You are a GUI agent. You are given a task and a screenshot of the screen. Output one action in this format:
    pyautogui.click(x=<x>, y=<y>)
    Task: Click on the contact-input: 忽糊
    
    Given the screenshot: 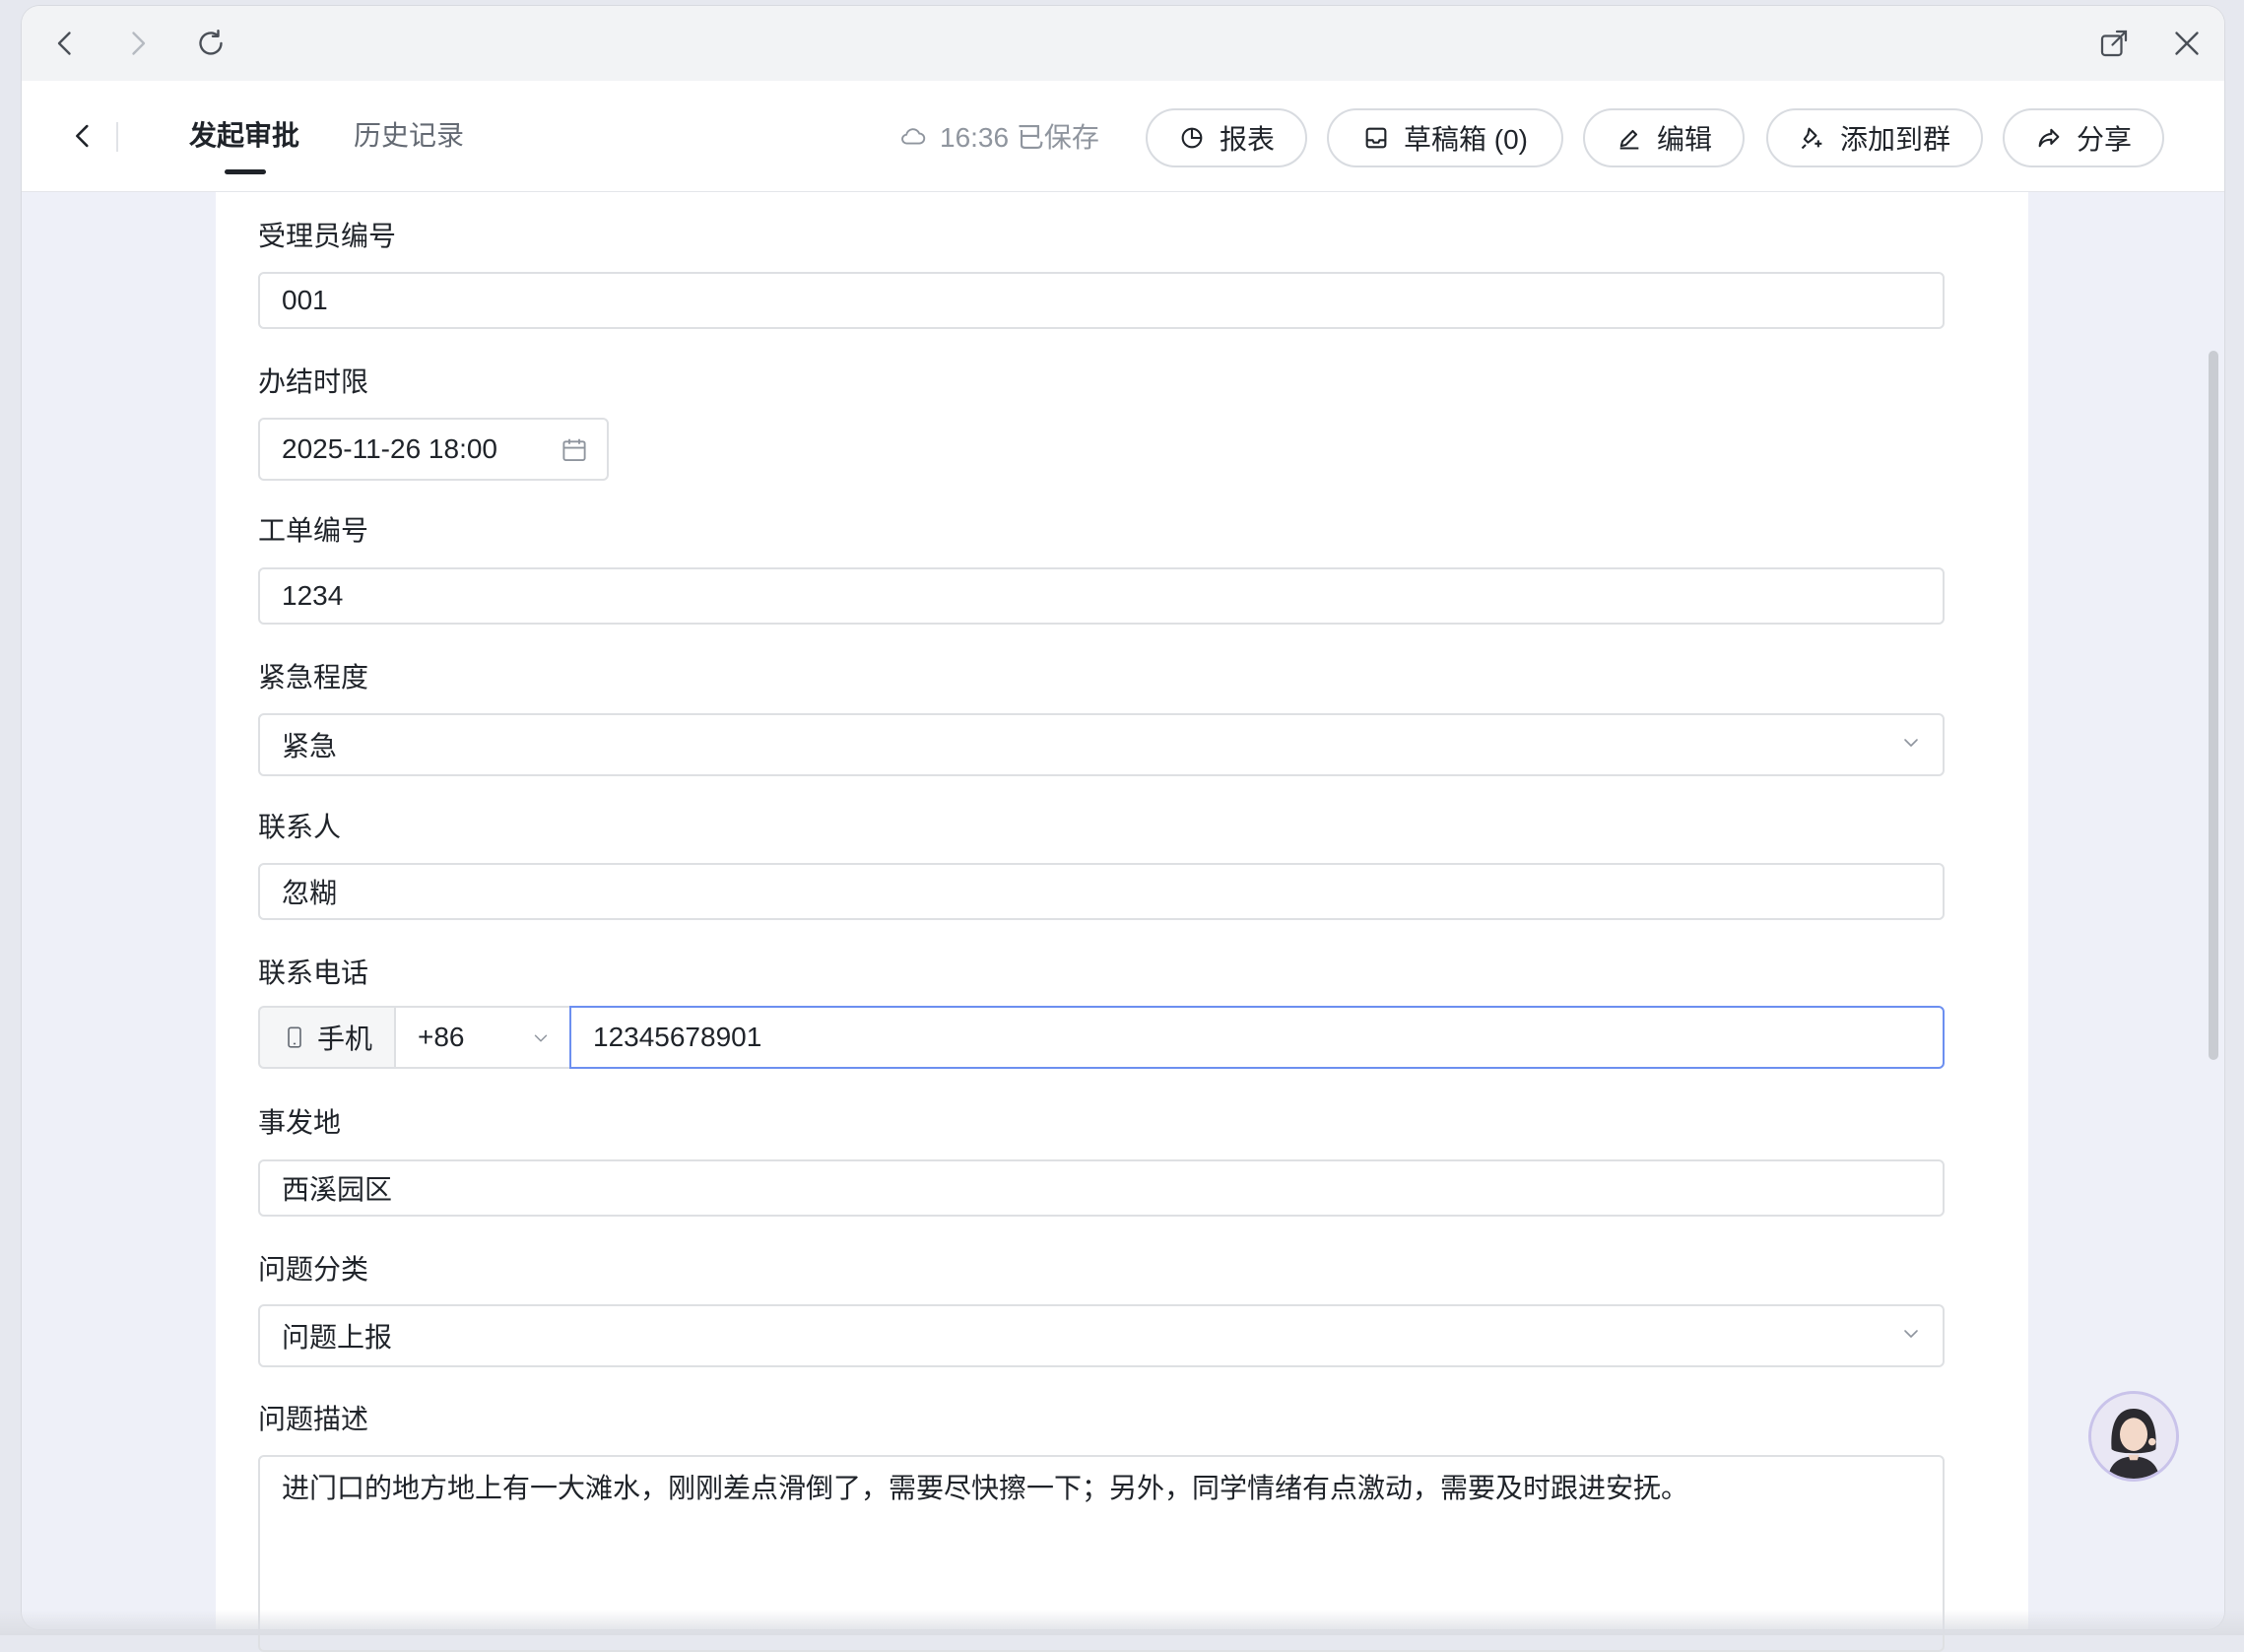 What is the action you would take?
    pyautogui.click(x=1101, y=891)
    